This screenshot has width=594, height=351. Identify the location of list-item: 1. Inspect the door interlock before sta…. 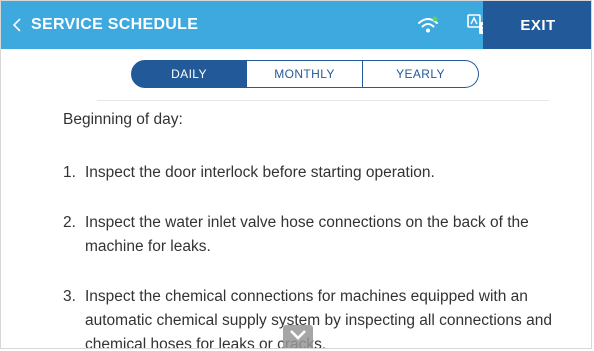
(313, 173).